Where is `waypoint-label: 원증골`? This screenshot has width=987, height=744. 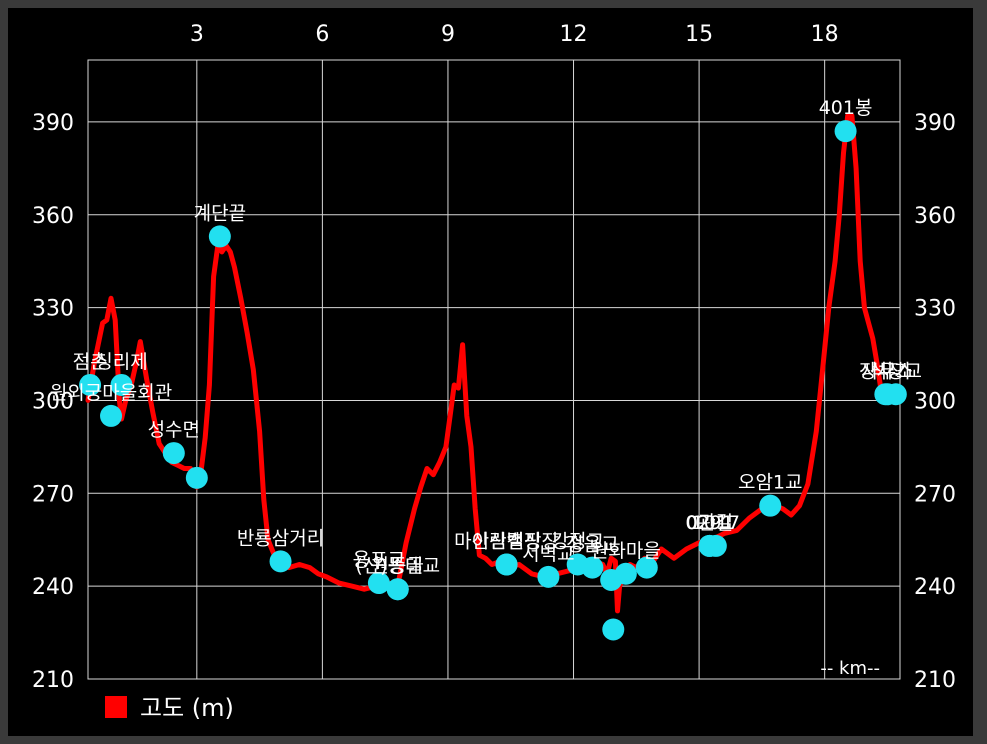 waypoint-label: 원증골 is located at coordinates (398, 566).